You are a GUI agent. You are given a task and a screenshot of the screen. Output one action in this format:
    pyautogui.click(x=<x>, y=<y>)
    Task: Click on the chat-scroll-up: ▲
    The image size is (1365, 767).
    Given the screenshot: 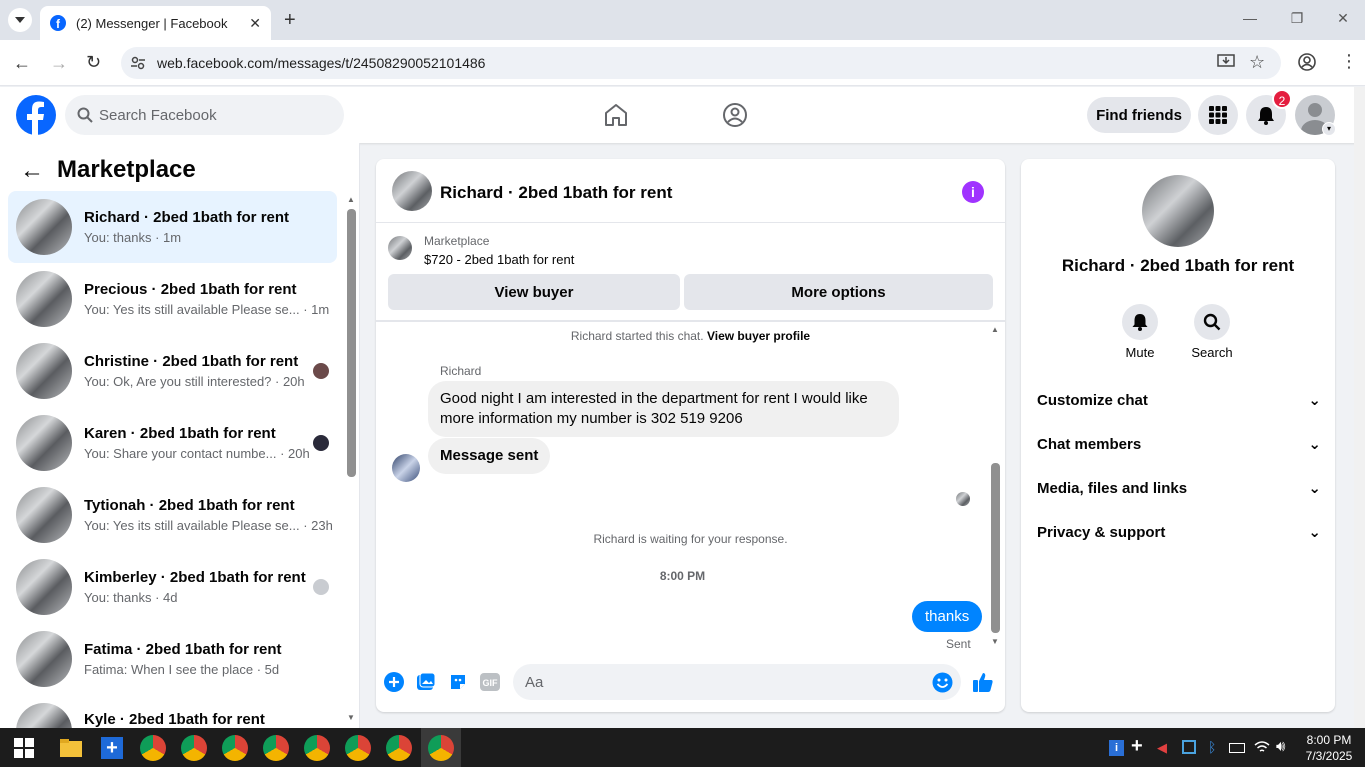 What is the action you would take?
    pyautogui.click(x=995, y=329)
    